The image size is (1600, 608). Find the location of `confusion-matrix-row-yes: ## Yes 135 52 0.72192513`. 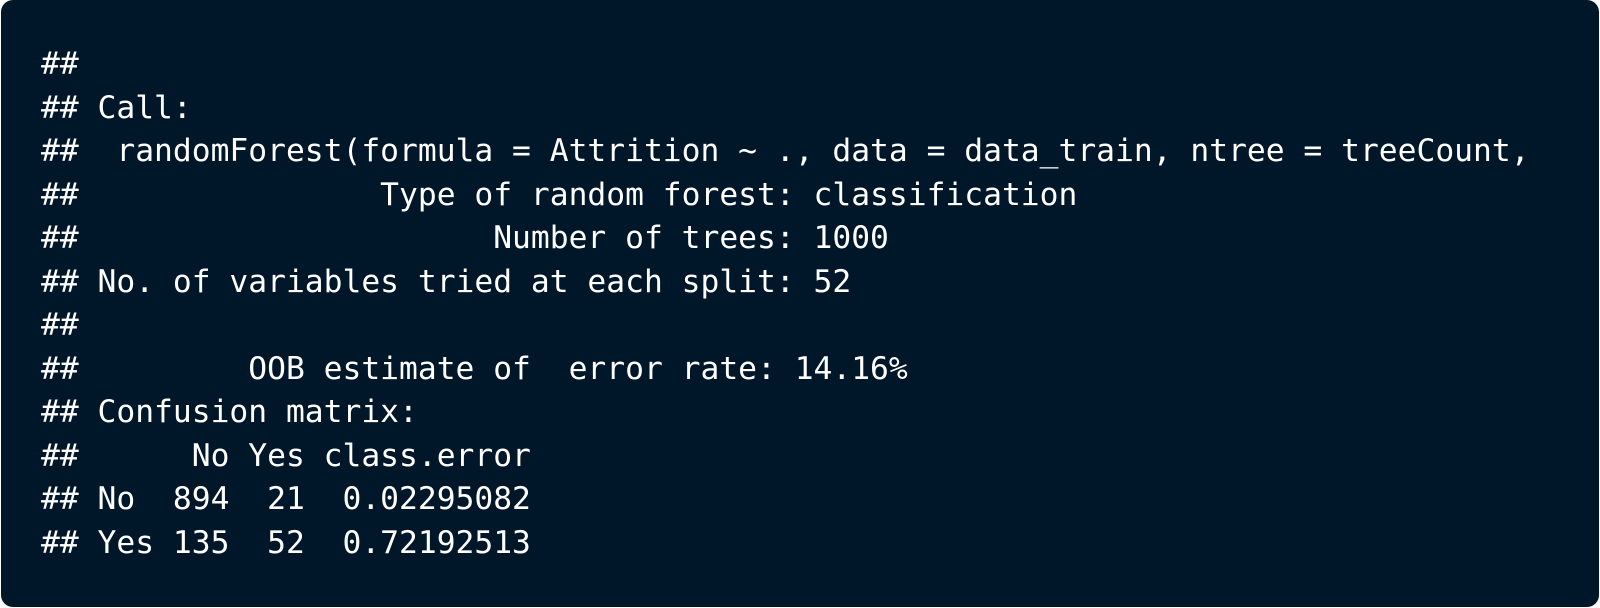

confusion-matrix-row-yes: ## Yes 135 52 0.72192513 is located at coordinates (286, 542).